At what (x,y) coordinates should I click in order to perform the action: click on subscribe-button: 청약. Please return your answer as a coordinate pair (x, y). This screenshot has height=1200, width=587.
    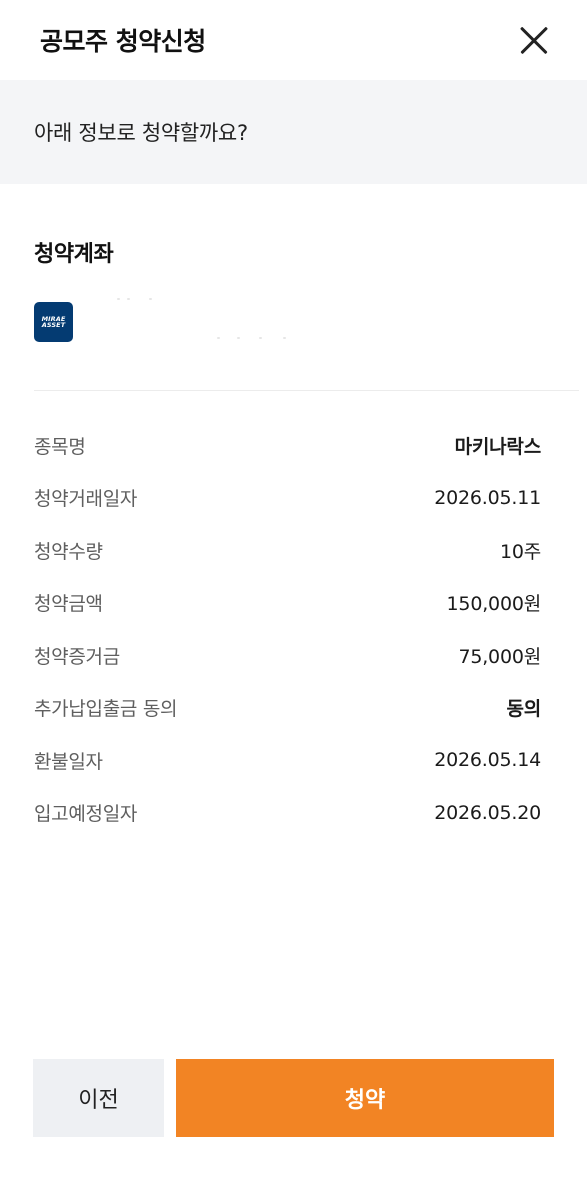
    Looking at the image, I should click on (365, 1098).